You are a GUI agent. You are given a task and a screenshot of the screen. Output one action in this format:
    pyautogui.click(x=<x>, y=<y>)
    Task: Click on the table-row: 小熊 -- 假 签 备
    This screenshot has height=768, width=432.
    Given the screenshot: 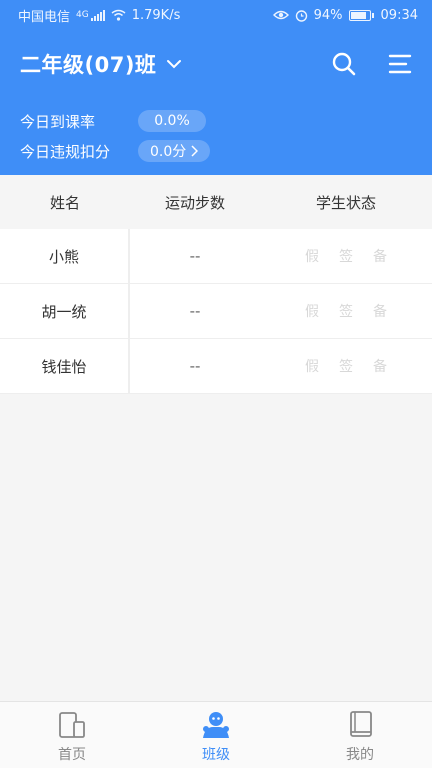 What is the action you would take?
    pyautogui.click(x=216, y=256)
    